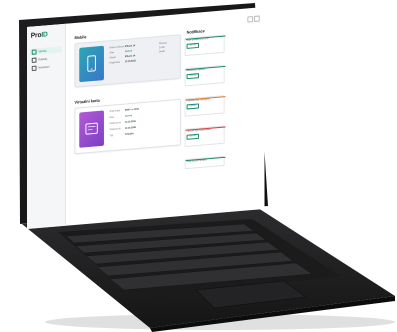 The image size is (397, 332). I want to click on field-key: Model, so click(112, 58).